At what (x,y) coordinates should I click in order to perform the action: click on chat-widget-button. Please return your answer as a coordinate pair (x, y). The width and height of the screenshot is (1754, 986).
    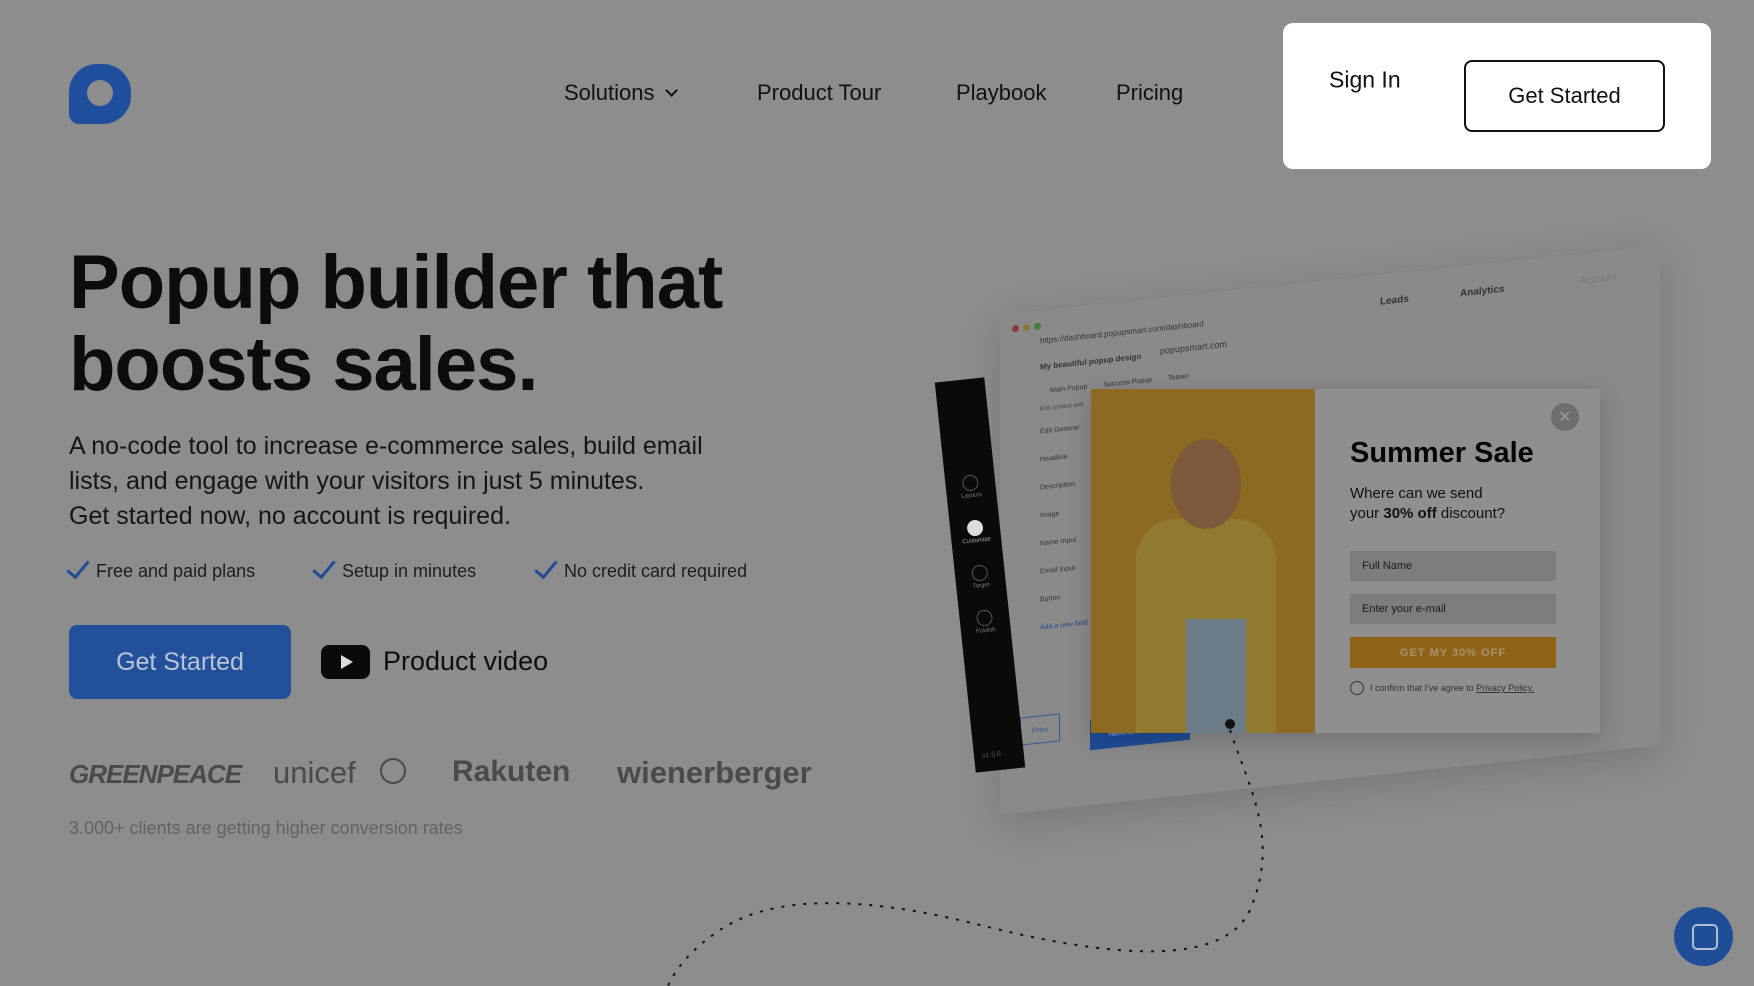
    Looking at the image, I should click on (1703, 936).